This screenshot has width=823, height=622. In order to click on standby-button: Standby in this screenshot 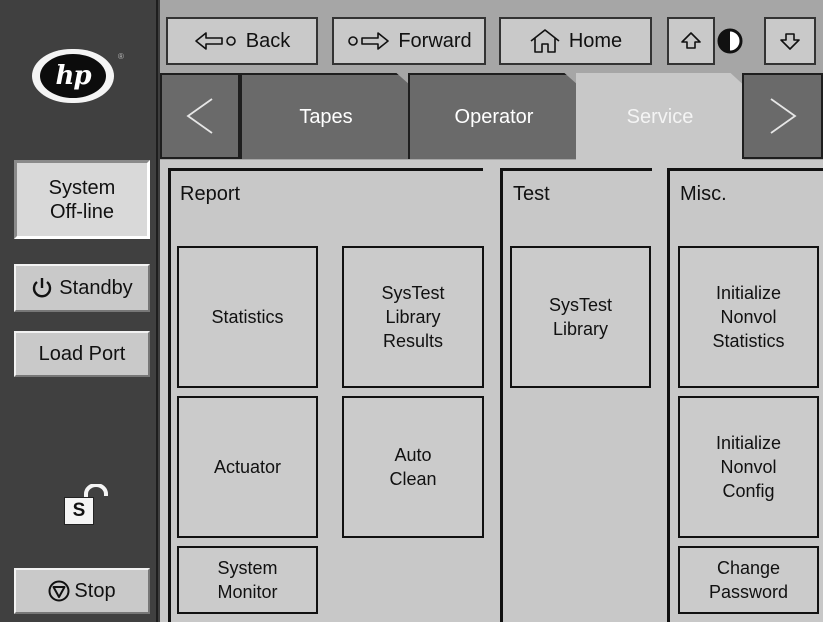, I will do `click(82, 288)`.